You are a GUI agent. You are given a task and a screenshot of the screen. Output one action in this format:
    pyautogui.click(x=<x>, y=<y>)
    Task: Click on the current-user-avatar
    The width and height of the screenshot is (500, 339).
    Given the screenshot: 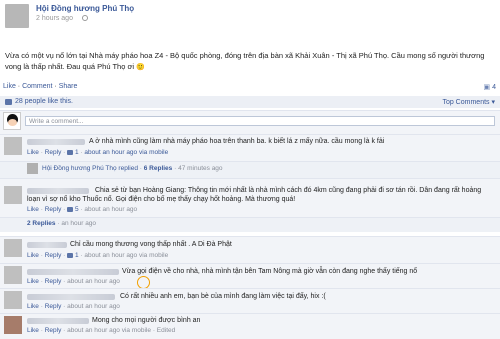 What is the action you would take?
    pyautogui.click(x=12, y=121)
    